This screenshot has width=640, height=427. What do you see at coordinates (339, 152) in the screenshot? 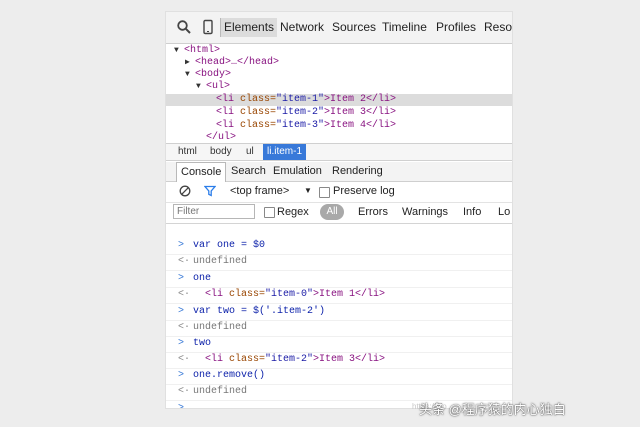
I see `breadcrumb: html body ul li.item-1` at bounding box center [339, 152].